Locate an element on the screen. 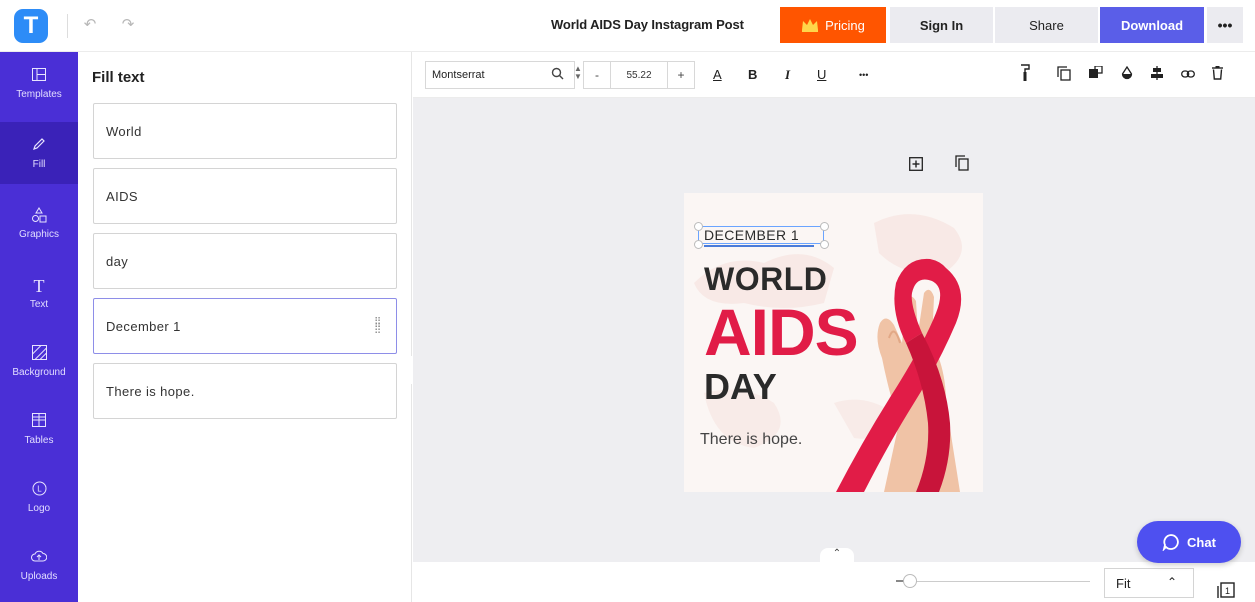 The width and height of the screenshot is (1255, 602). chat-label: Chat is located at coordinates (1201, 542).